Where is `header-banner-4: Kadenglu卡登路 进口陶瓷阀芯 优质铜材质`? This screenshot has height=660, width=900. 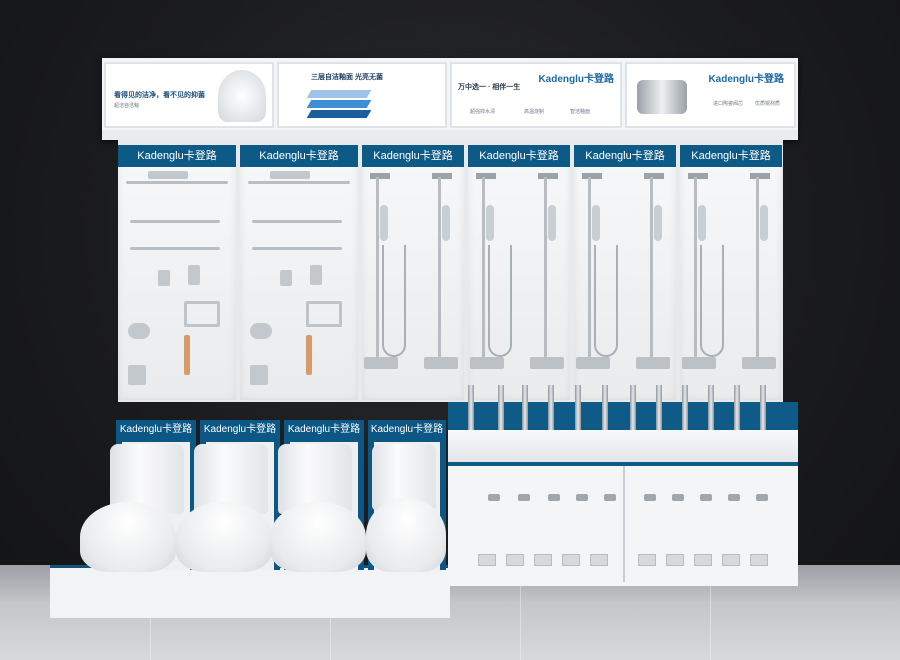 header-banner-4: Kadenglu卡登路 进口陶瓷阀芯 优质铜材质 is located at coordinates (710, 95).